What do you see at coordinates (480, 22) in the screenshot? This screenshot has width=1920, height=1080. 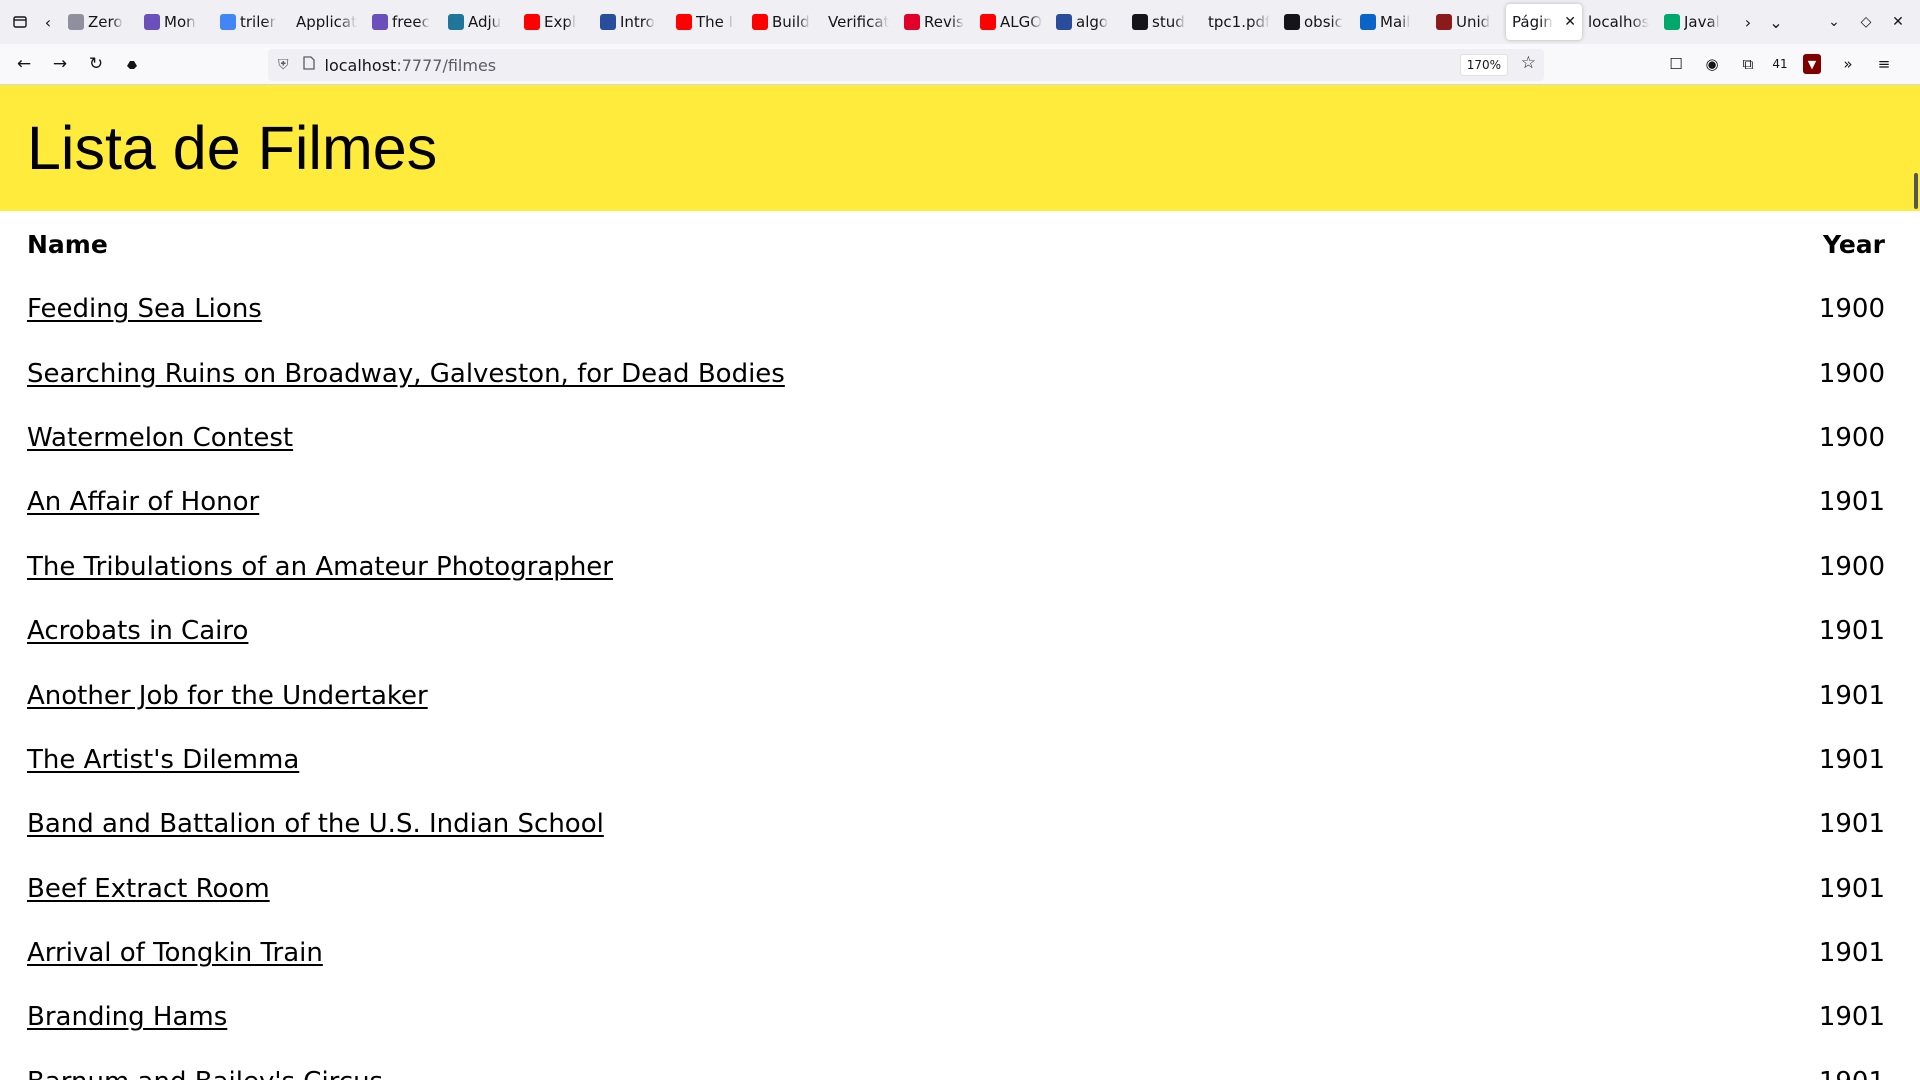 I see `browser-tab: Adju` at bounding box center [480, 22].